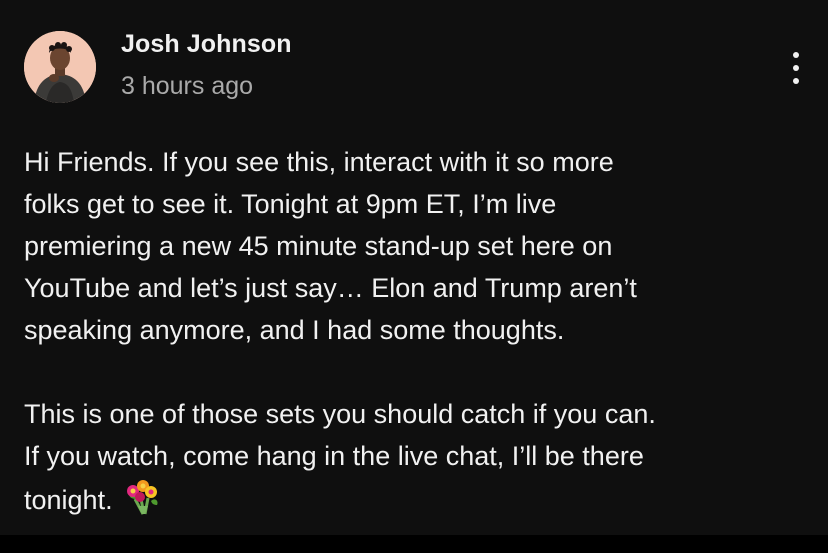 The height and width of the screenshot is (553, 828). What do you see at coordinates (187, 86) in the screenshot?
I see `post-timestamp: 3 hours ago` at bounding box center [187, 86].